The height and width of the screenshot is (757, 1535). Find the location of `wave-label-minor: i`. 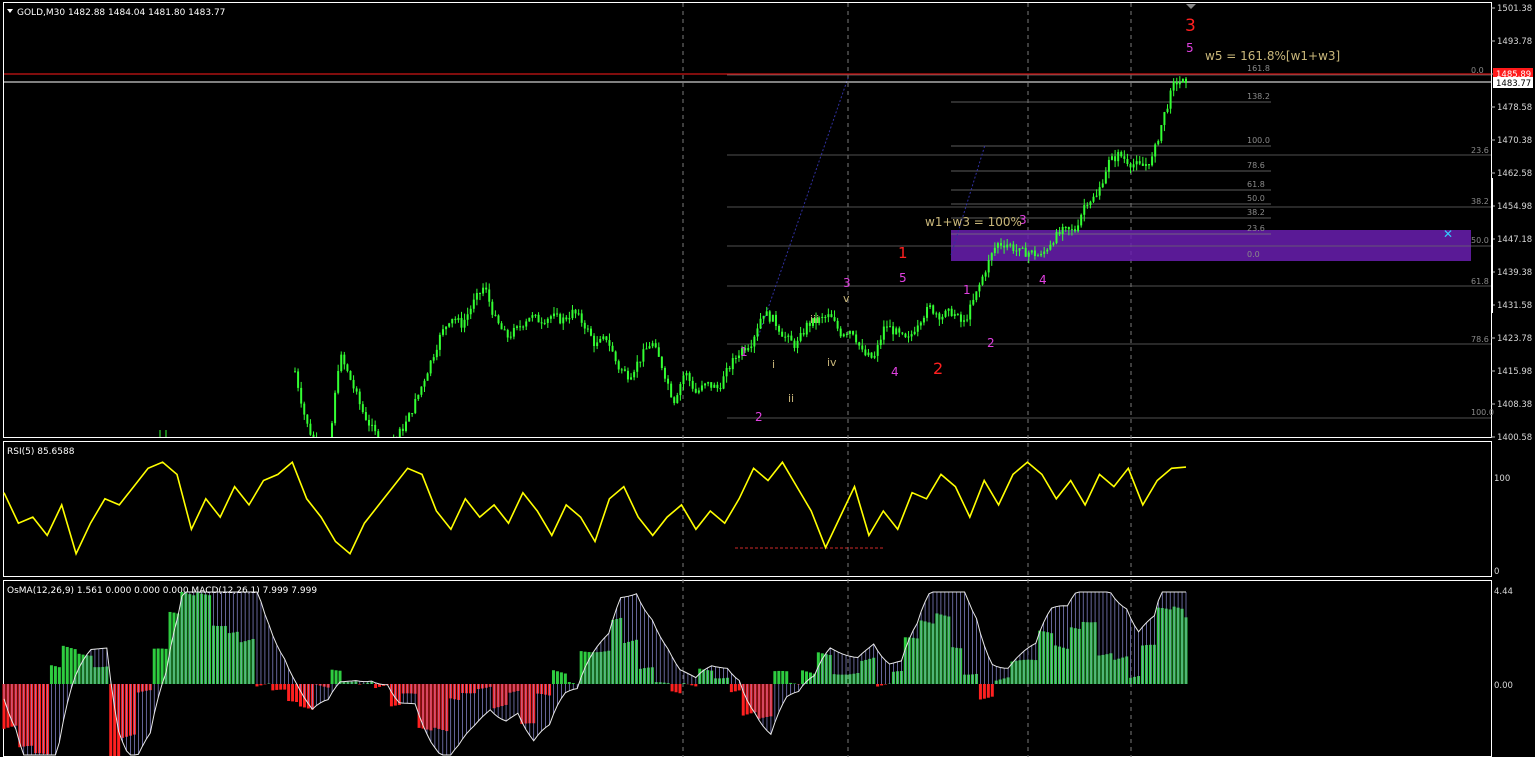

wave-label-minor: i is located at coordinates (773, 364).